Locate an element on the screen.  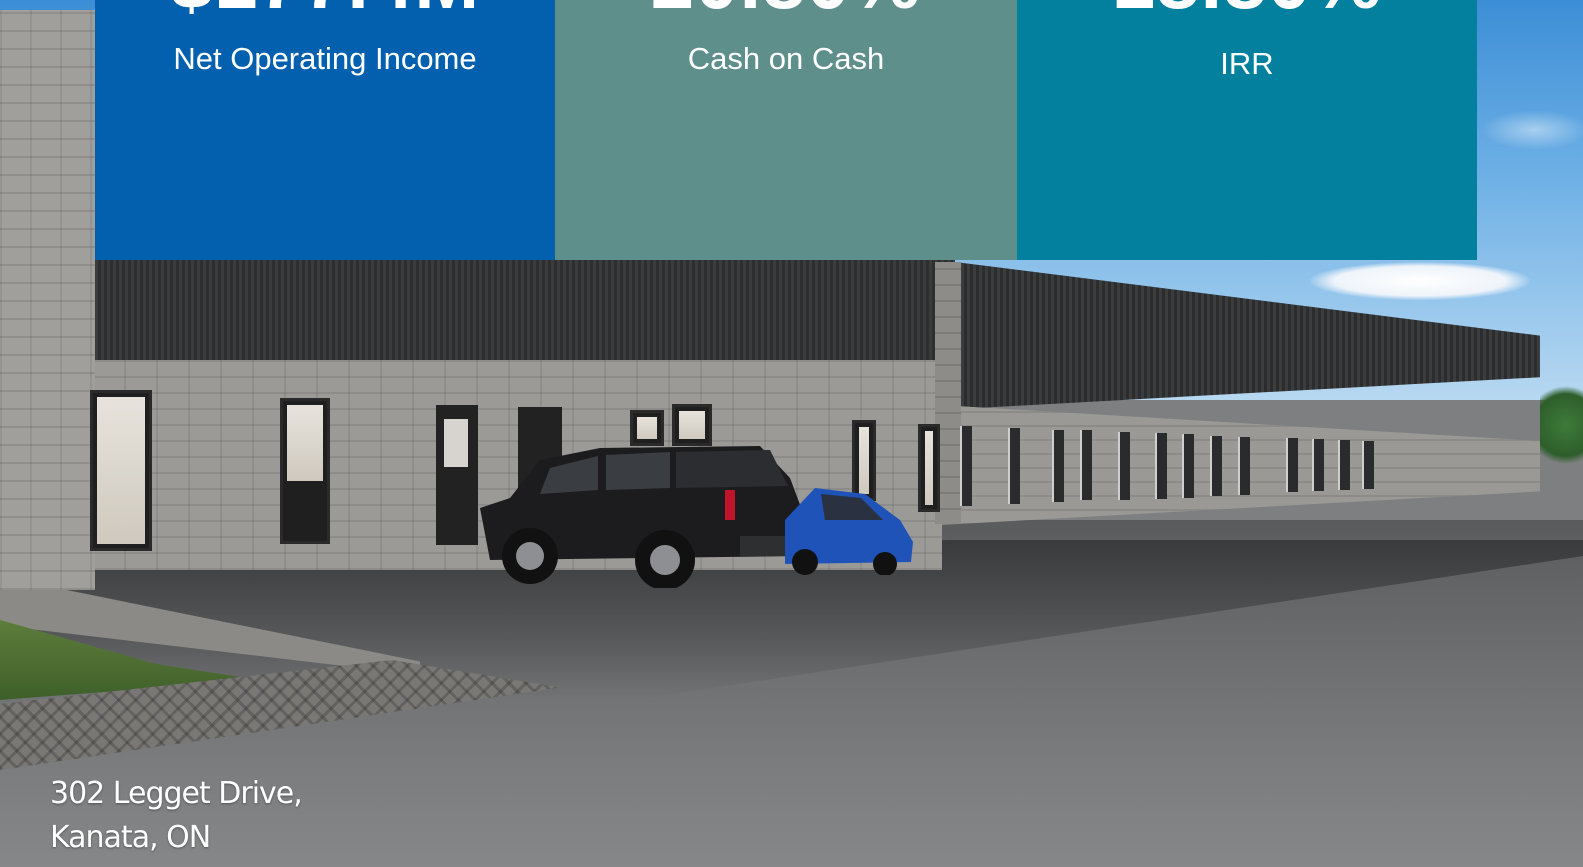
property-address: 302 Legget Drive, Kanata, ON is located at coordinates (176, 816).